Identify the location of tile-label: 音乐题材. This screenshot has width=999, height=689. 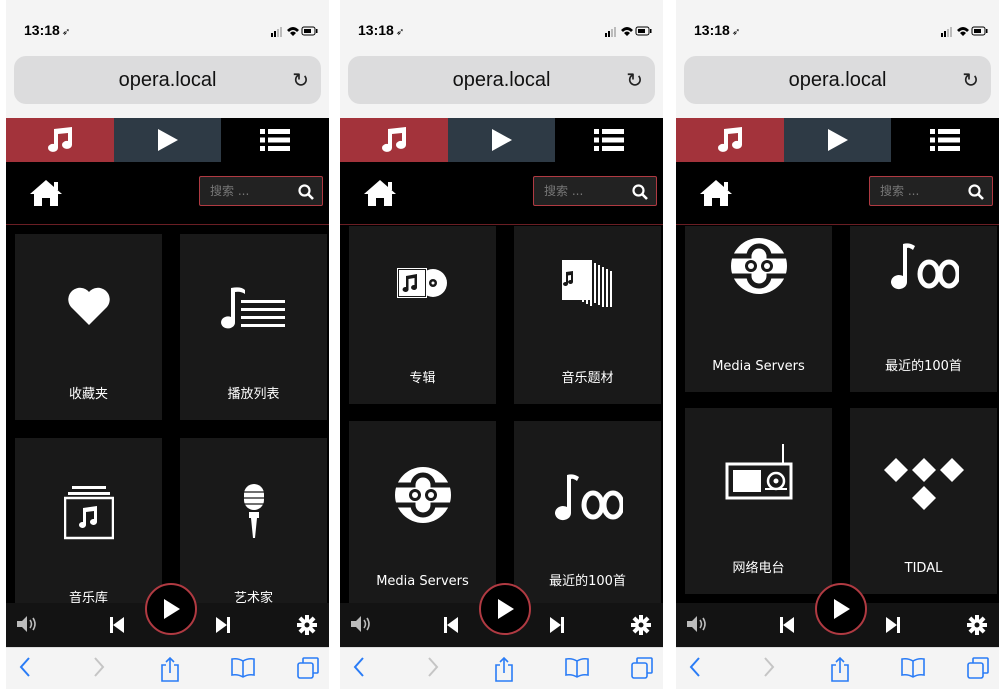
(587, 378).